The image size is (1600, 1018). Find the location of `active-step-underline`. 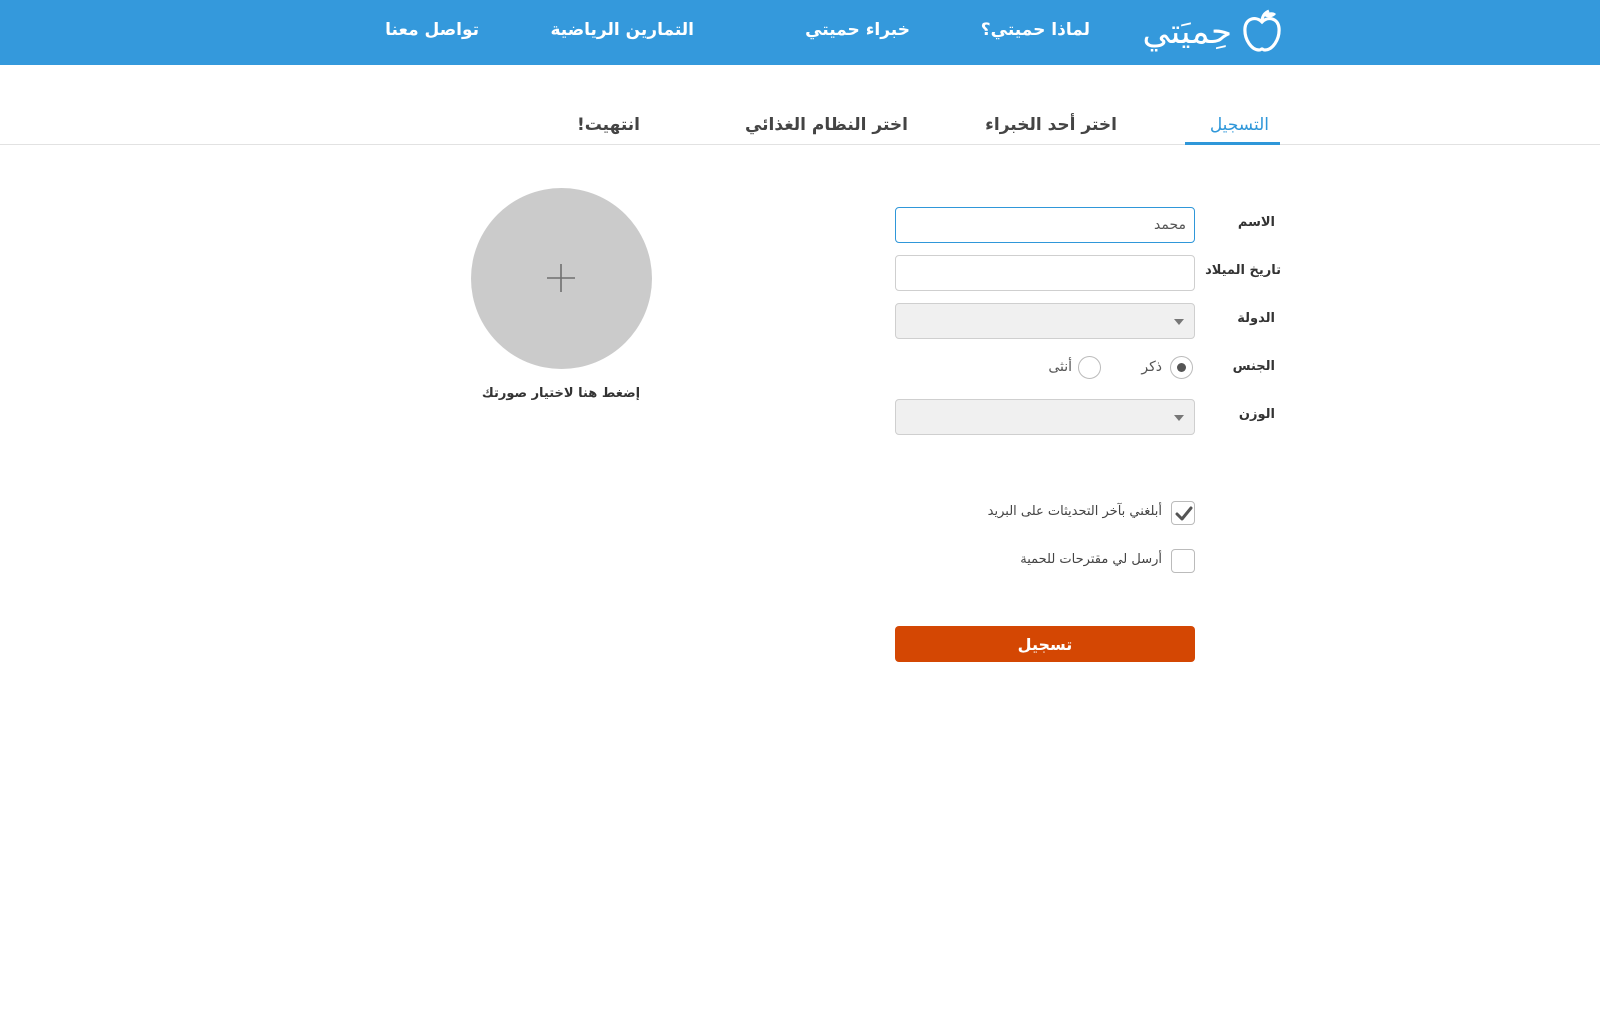

active-step-underline is located at coordinates (1232, 143).